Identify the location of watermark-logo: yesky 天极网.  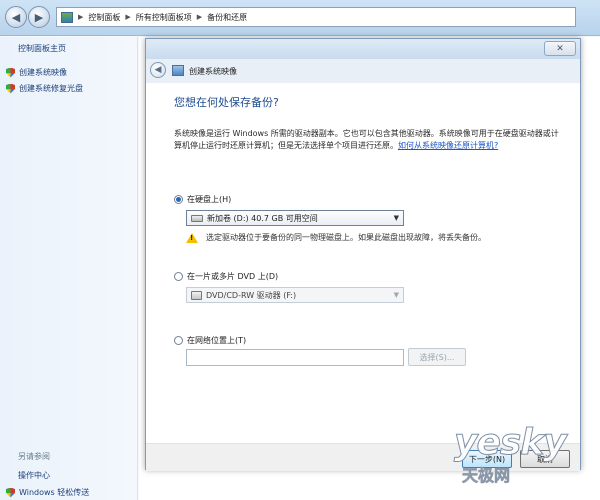
(522, 457).